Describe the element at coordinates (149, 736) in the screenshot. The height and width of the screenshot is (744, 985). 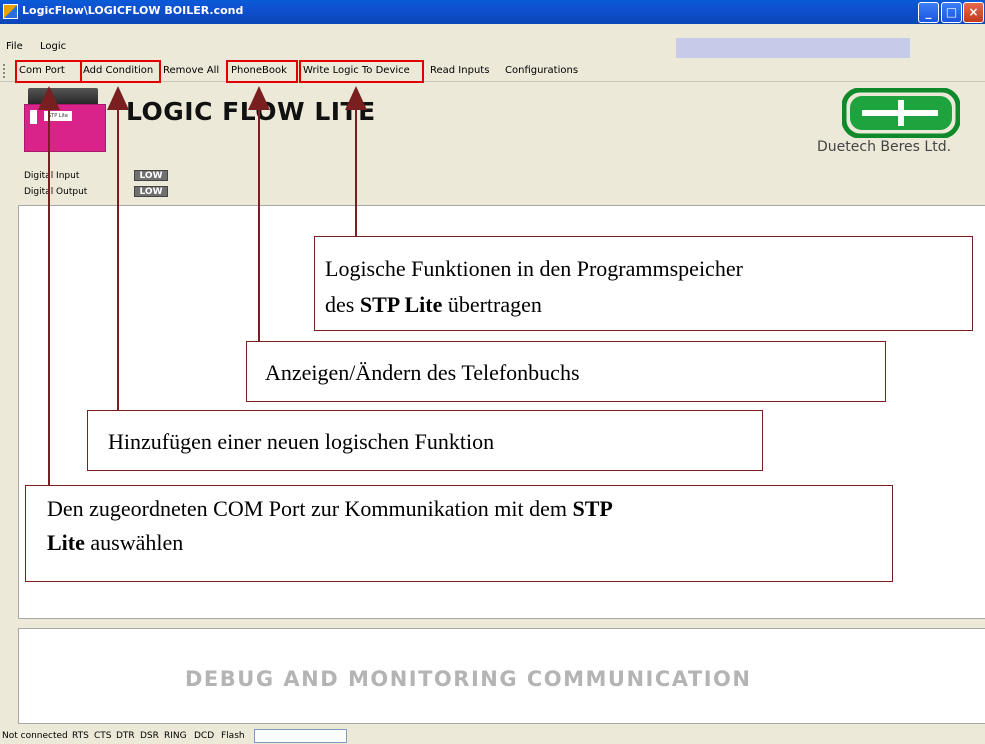
I see `dsr-indicator: DSR` at that location.